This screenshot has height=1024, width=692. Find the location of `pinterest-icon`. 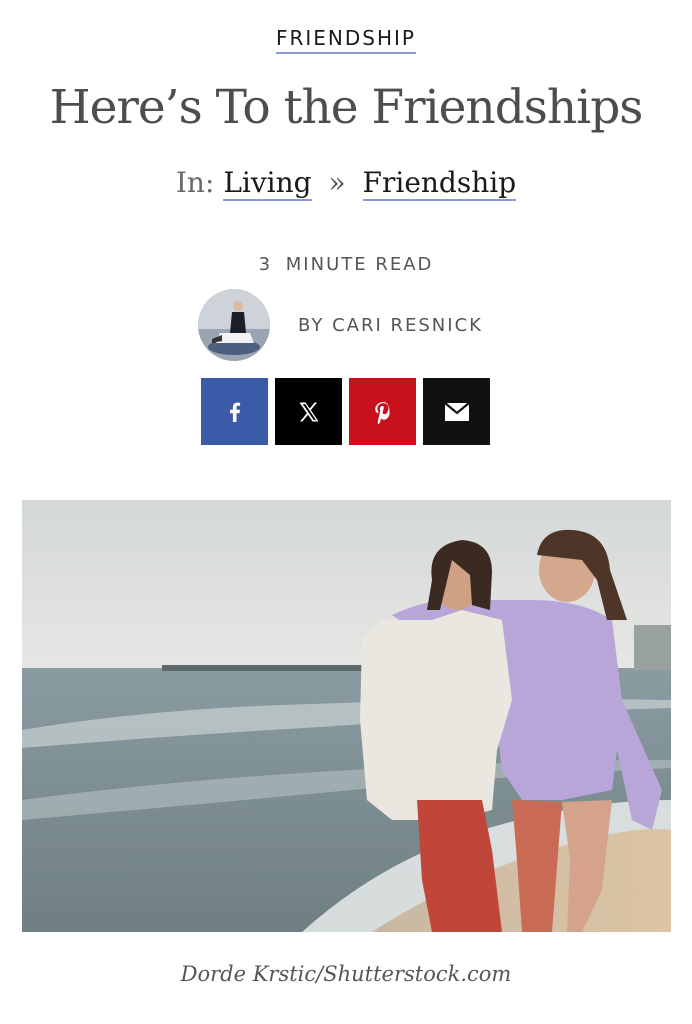

pinterest-icon is located at coordinates (382, 412).